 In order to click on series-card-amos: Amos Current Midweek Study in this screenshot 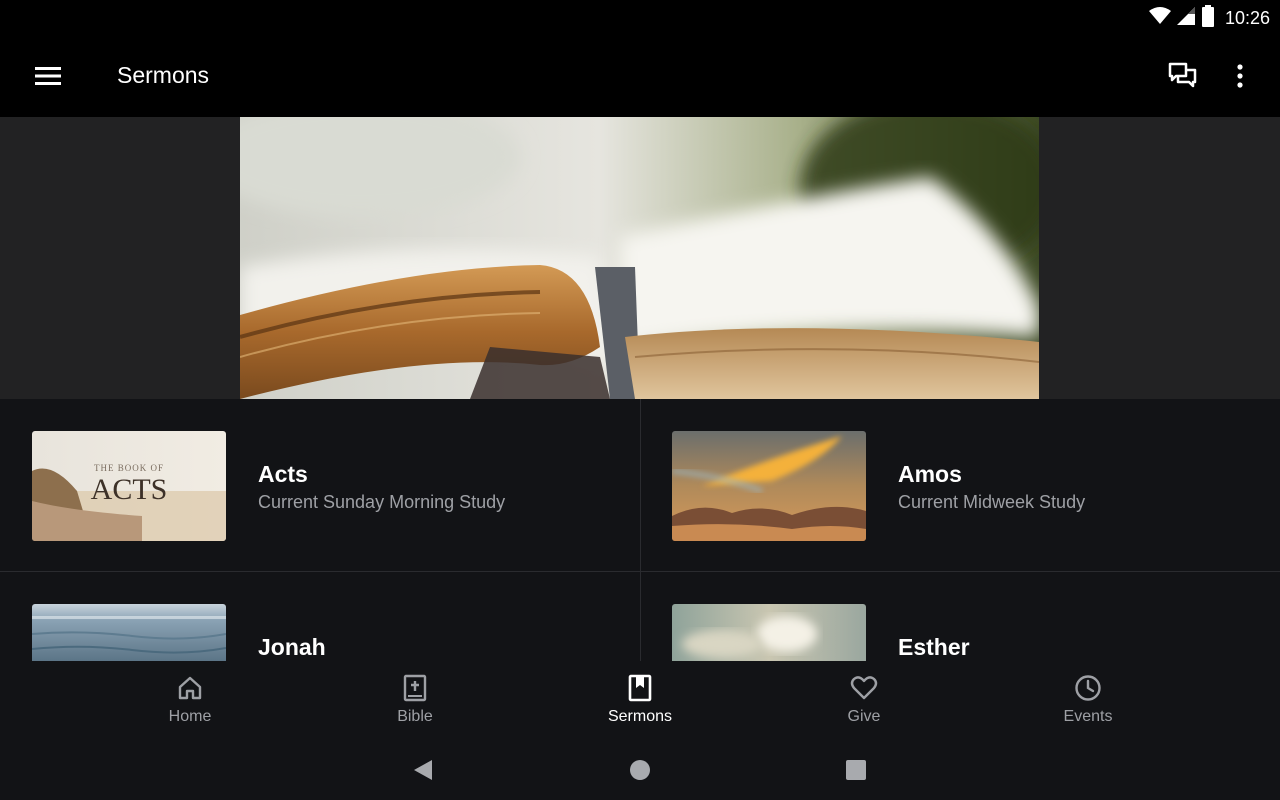, I will do `click(960, 485)`.